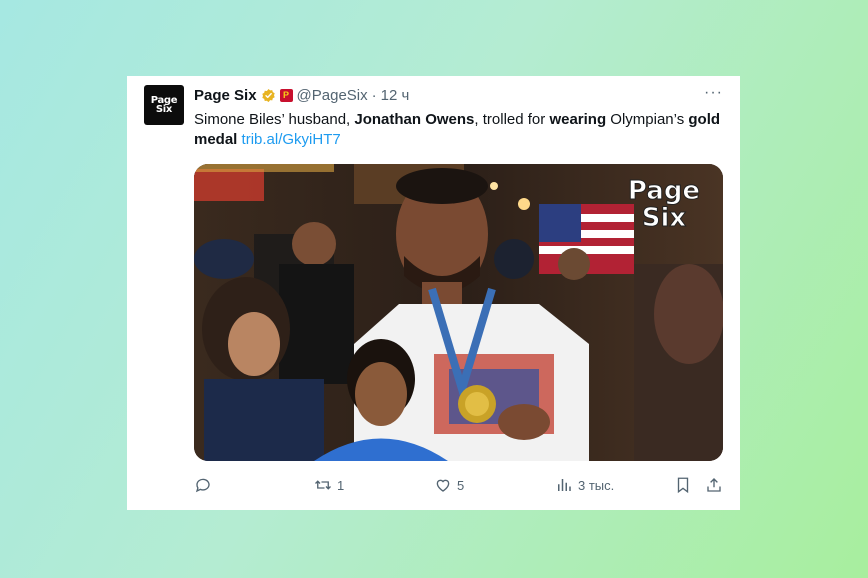  Describe the element at coordinates (225, 95) in the screenshot. I see `display-name: Page Six` at that location.